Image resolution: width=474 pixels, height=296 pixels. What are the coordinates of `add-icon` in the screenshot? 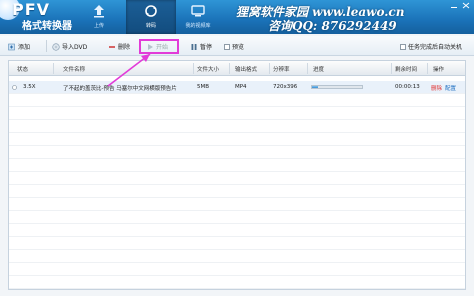 It's located at (11, 46).